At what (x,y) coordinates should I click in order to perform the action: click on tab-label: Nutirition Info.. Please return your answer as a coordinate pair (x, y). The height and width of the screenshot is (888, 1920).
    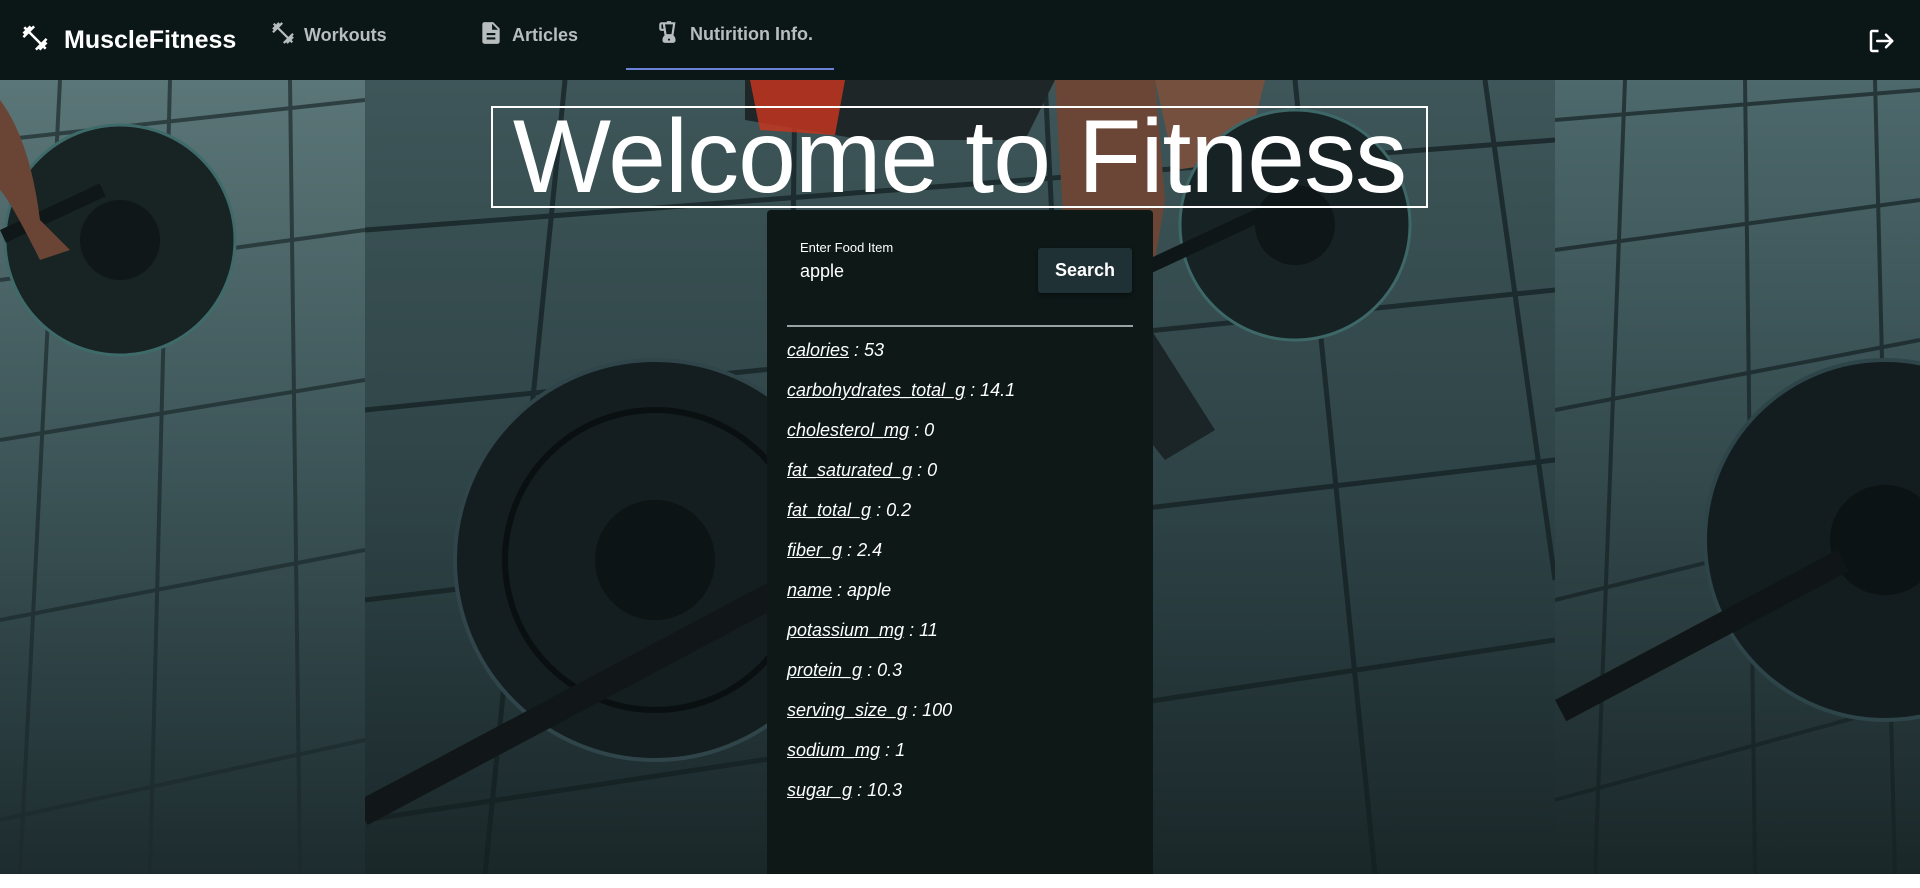
    Looking at the image, I should click on (751, 33).